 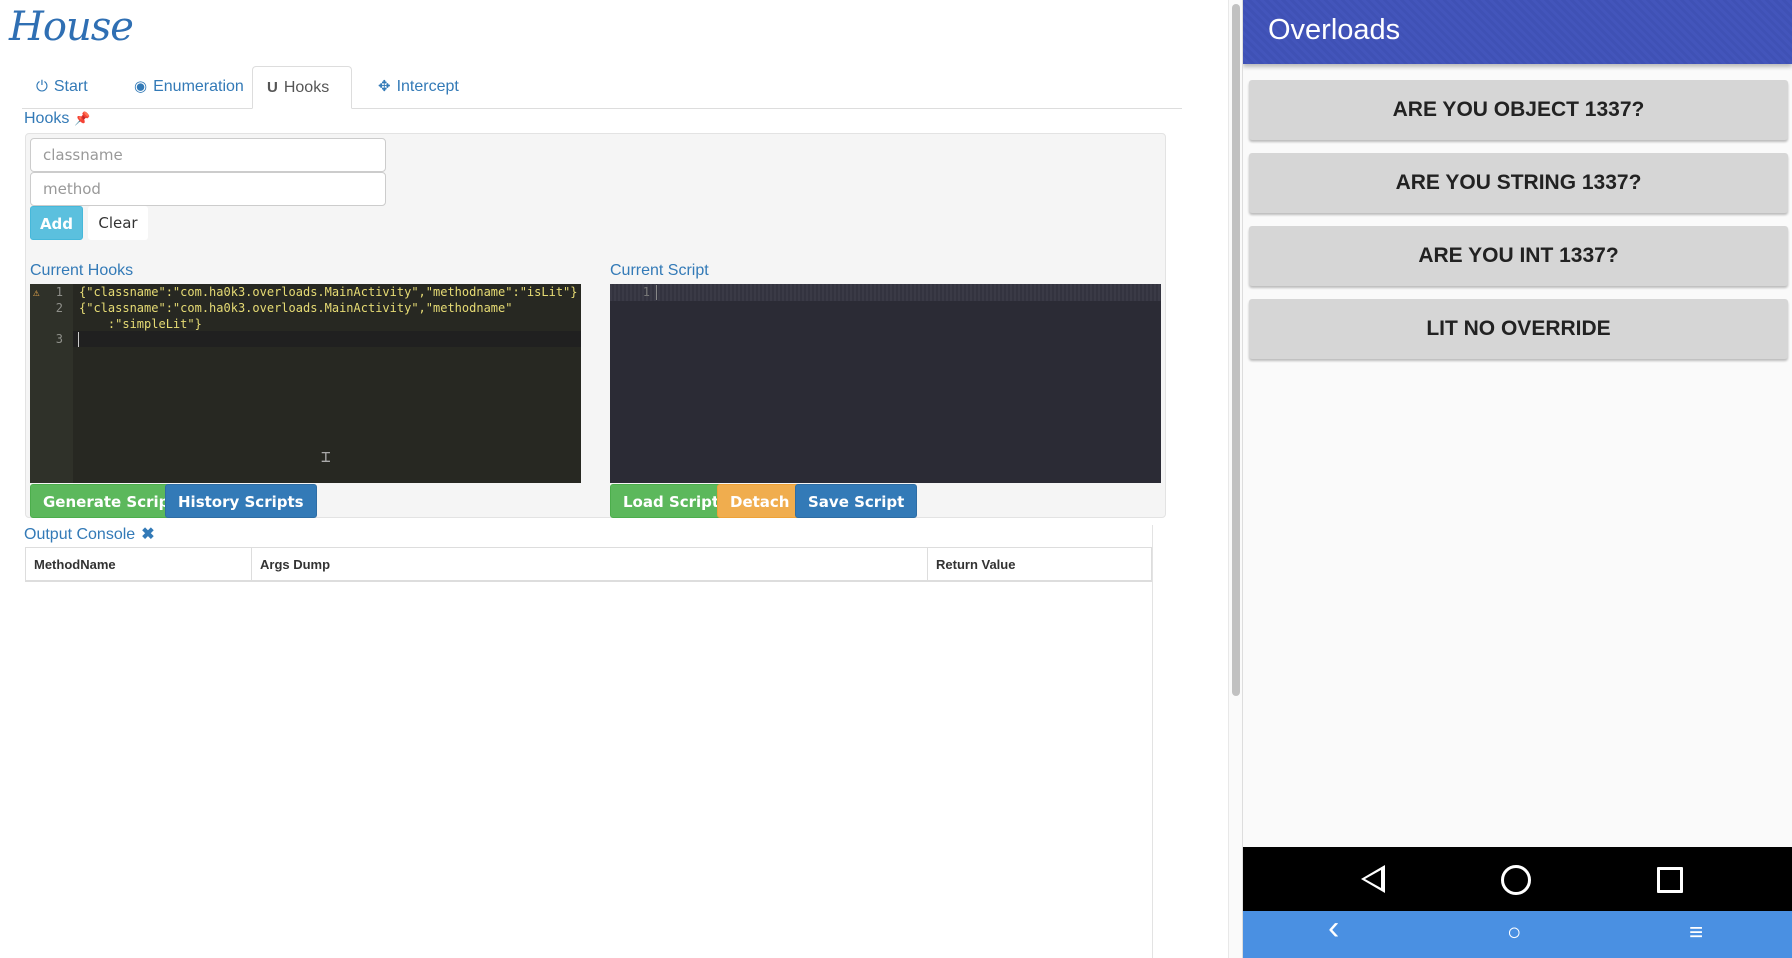 What do you see at coordinates (82, 118) in the screenshot?
I see `pin-icon: 📌` at bounding box center [82, 118].